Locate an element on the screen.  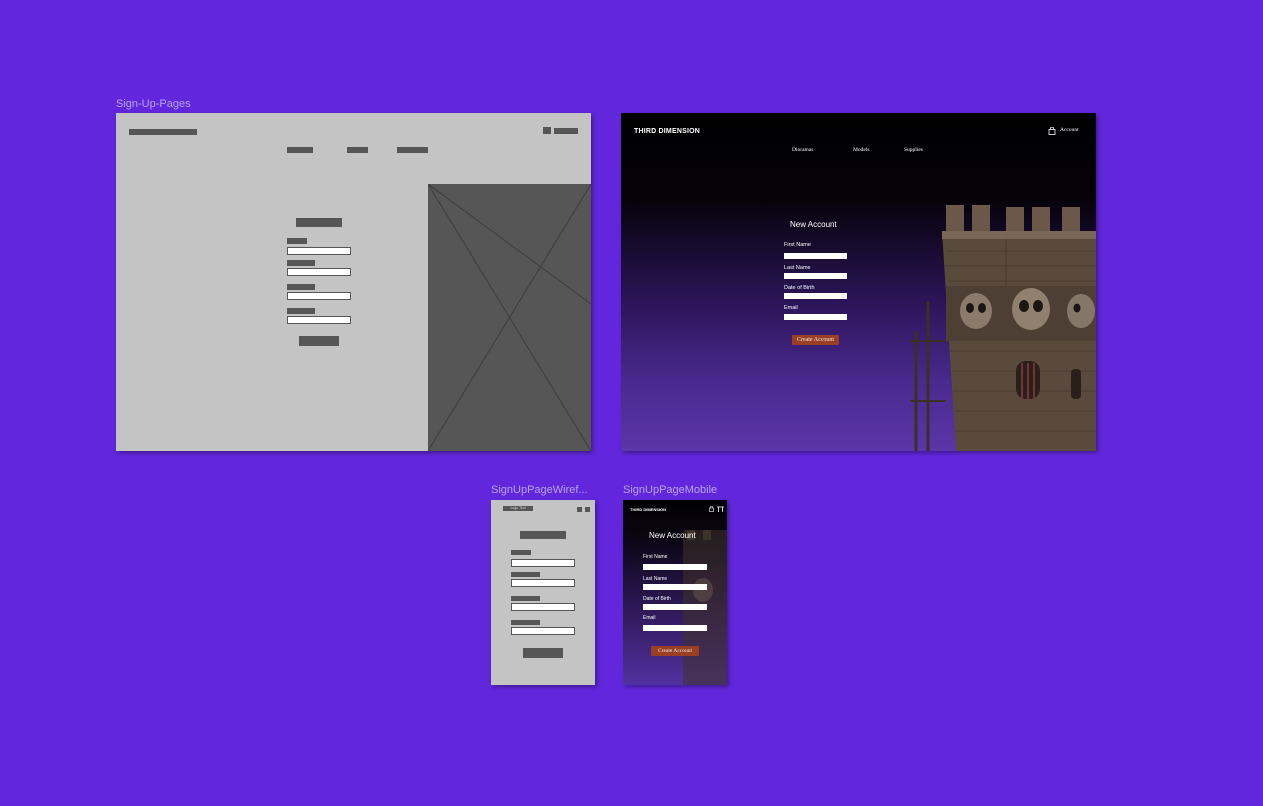
wf-submit-block is located at coordinates (319, 341).